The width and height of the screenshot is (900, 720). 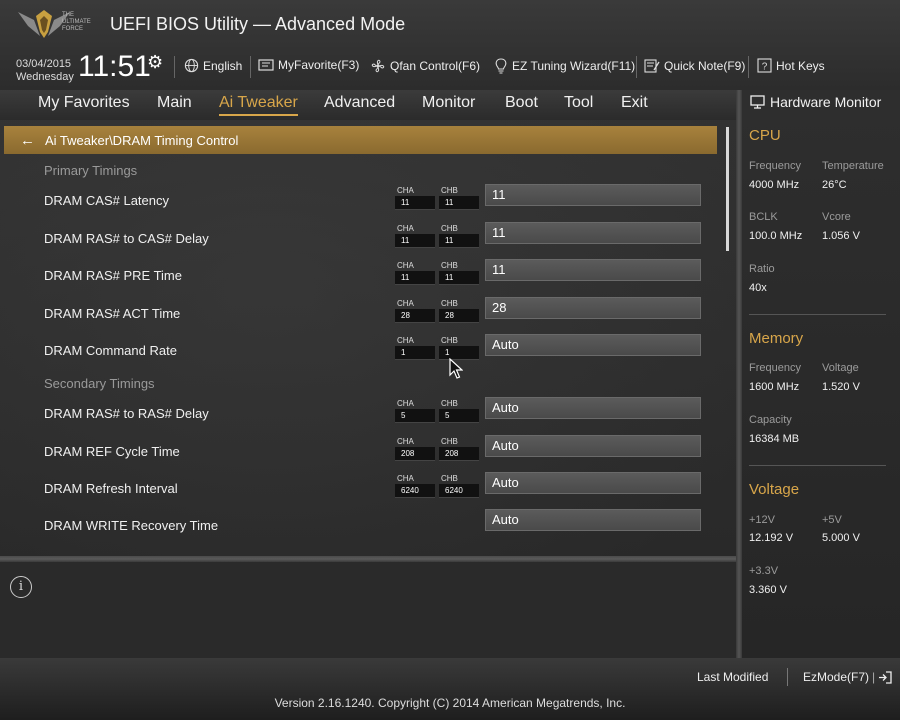 What do you see at coordinates (775, 368) in the screenshot?
I see `memory-frequency-label: Frequency` at bounding box center [775, 368].